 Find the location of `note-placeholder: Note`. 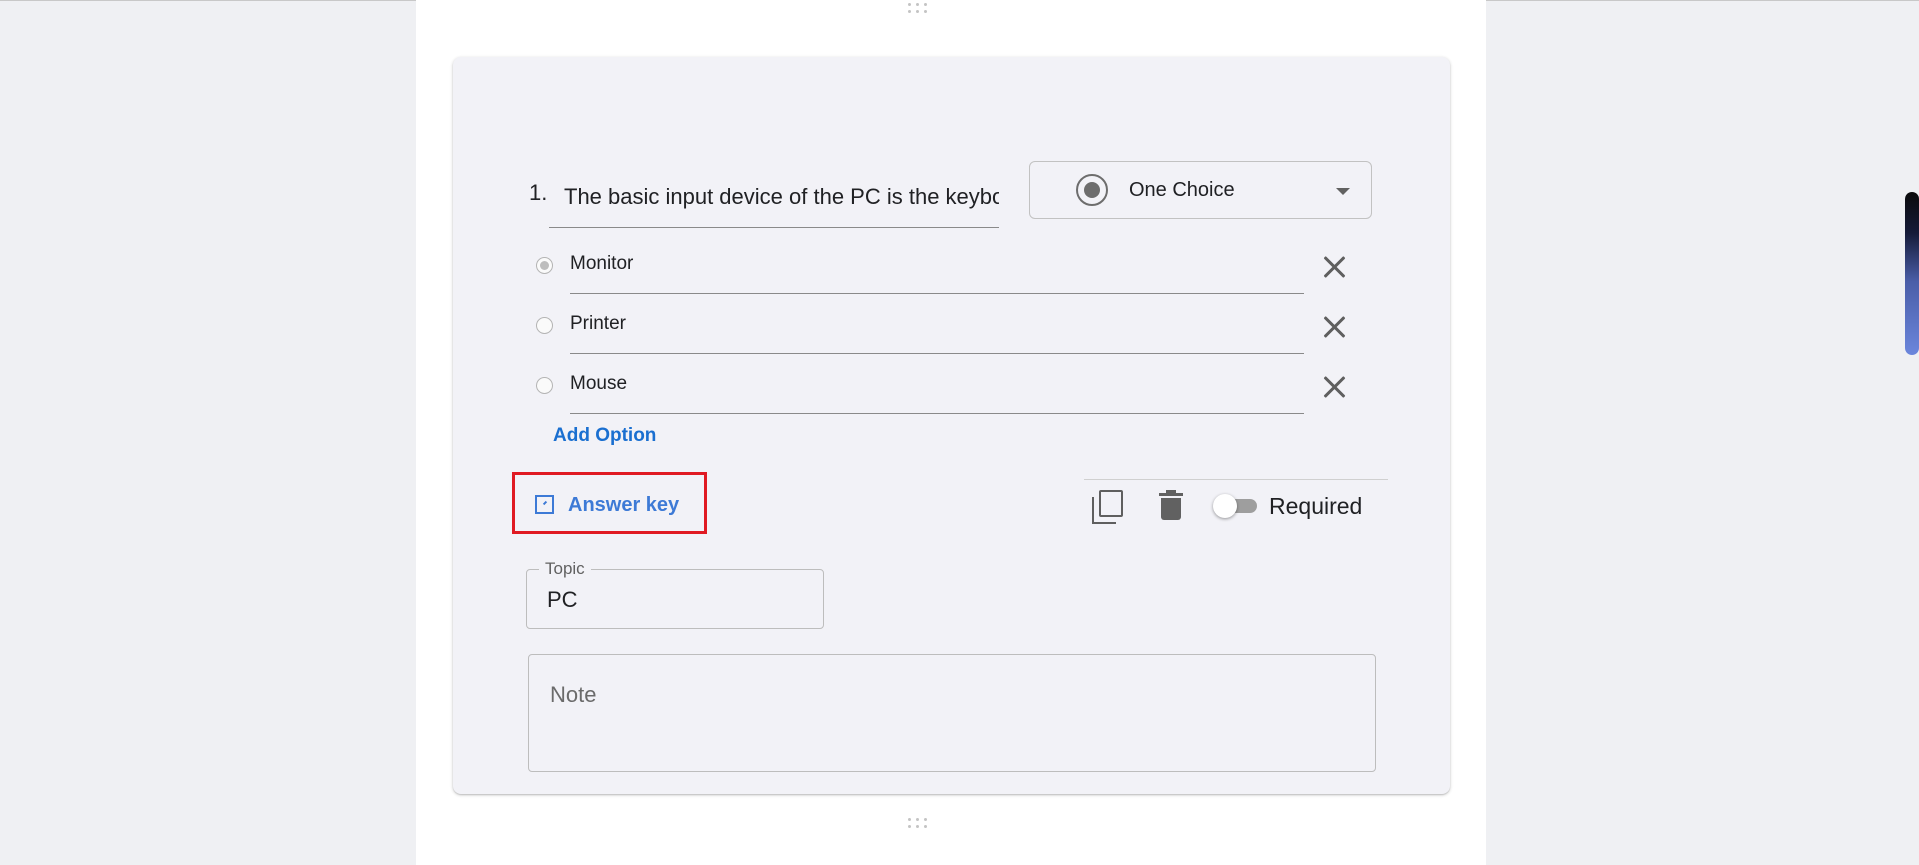

note-placeholder: Note is located at coordinates (573, 694).